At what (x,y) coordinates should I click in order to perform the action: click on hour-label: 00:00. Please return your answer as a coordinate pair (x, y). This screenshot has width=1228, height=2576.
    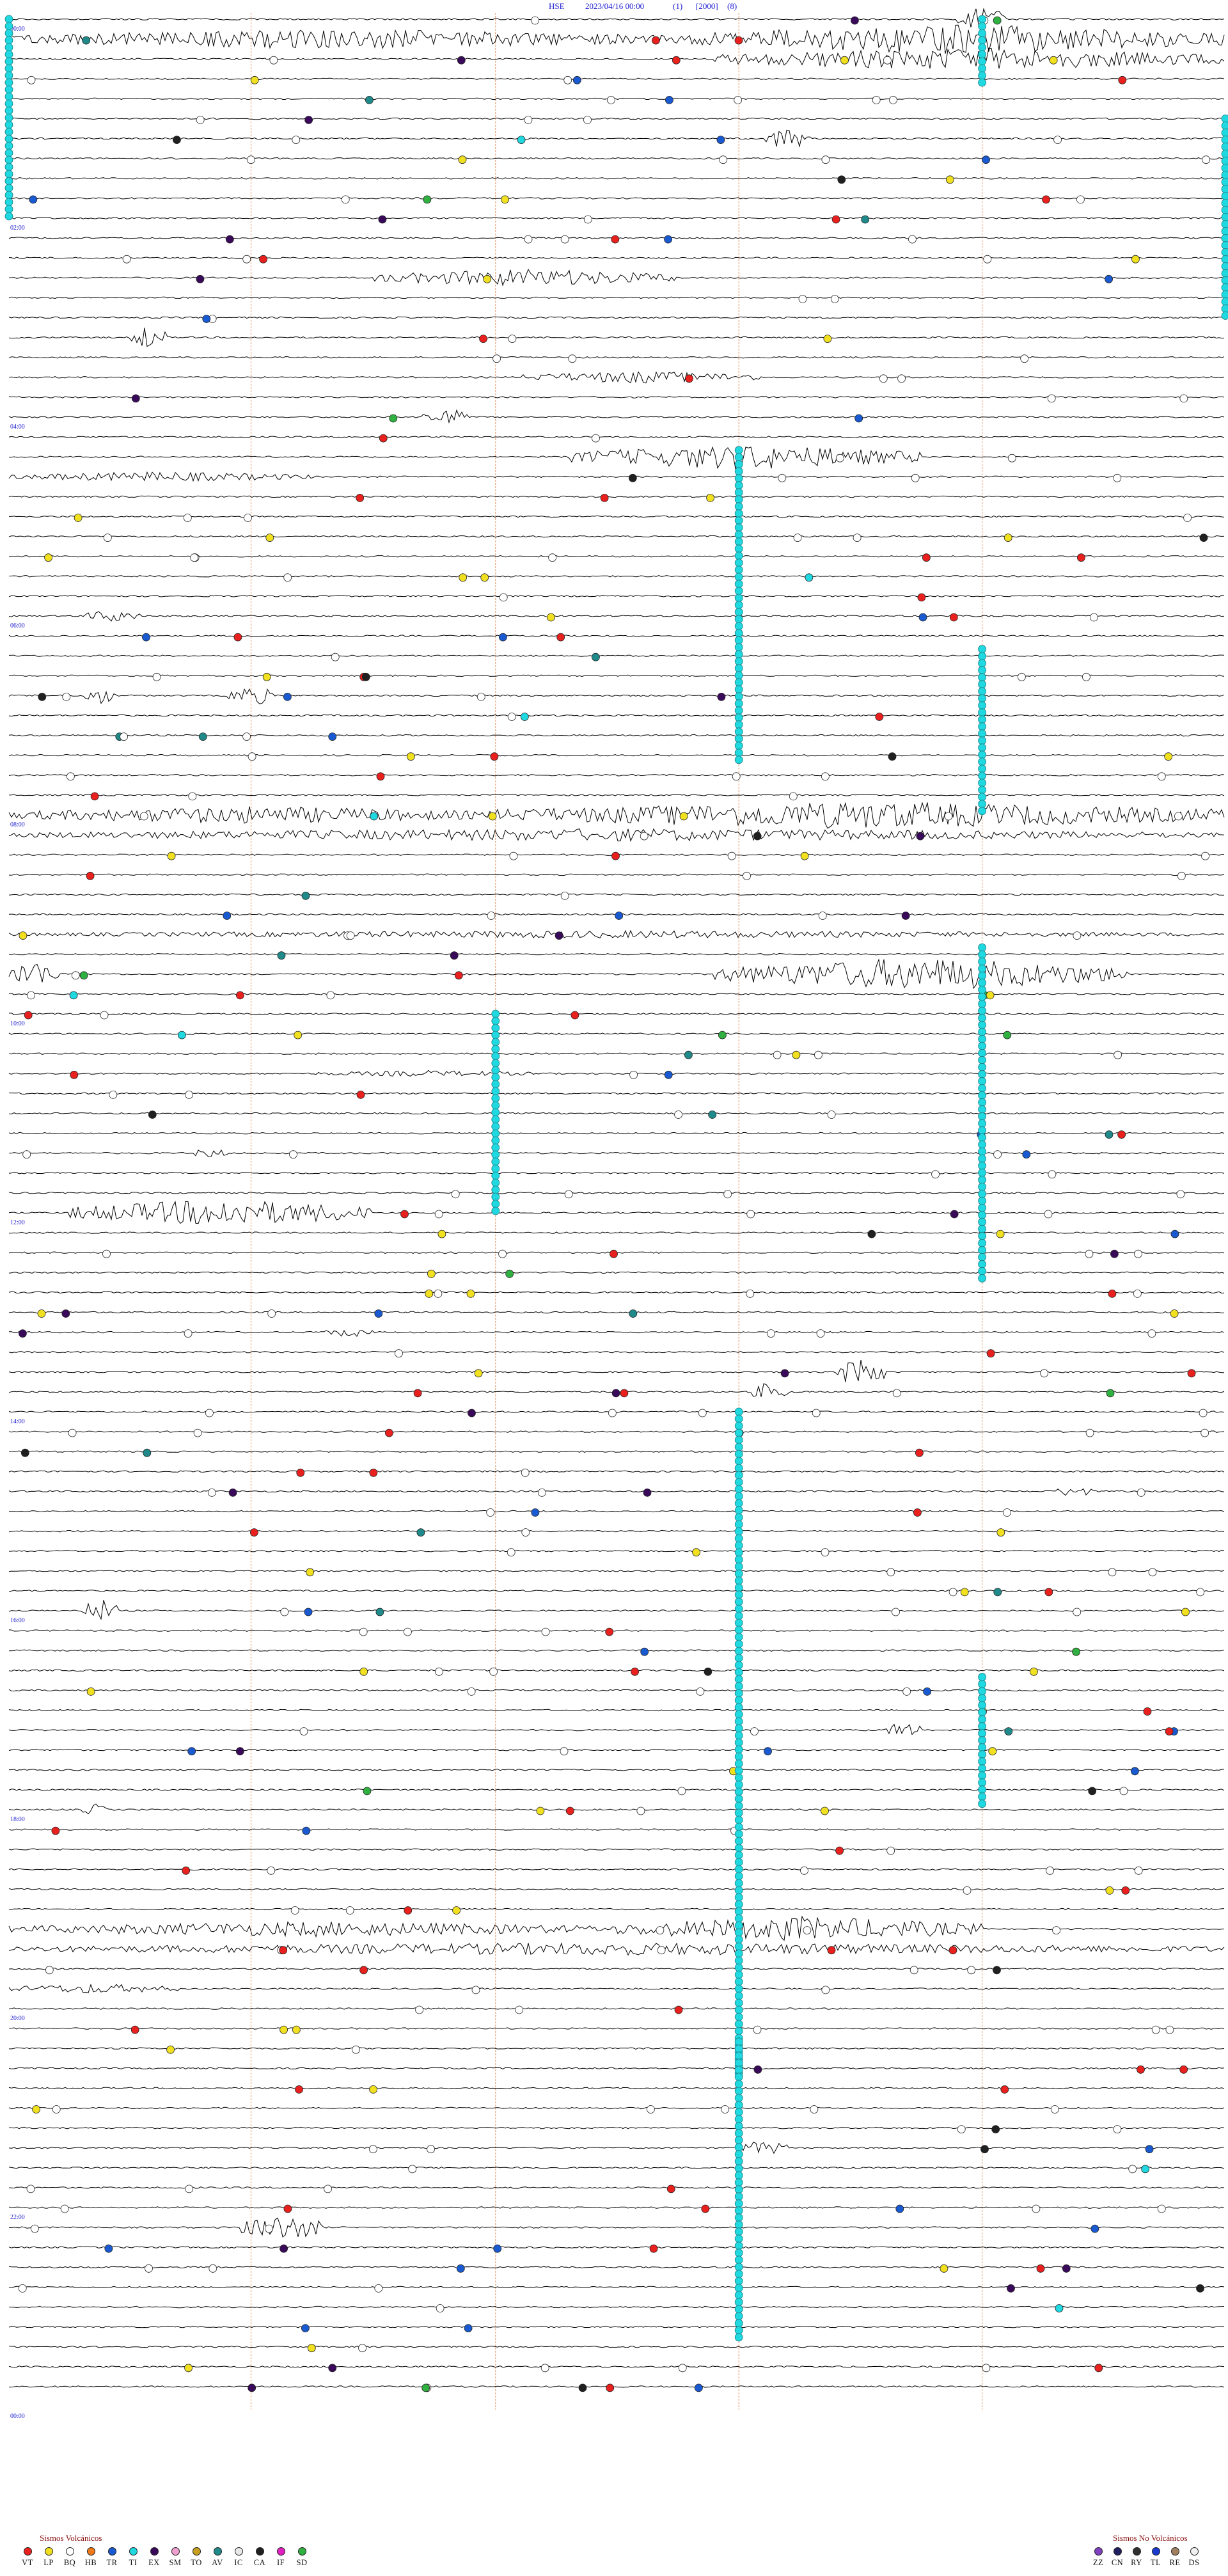
    Looking at the image, I should click on (17, 2416).